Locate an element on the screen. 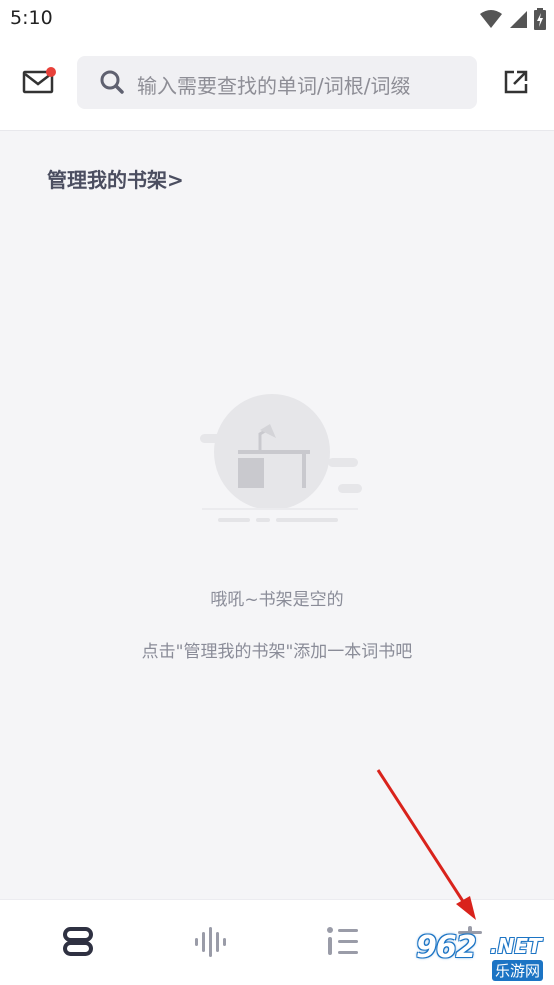 This screenshot has width=554, height=985. empty-desk-illustration is located at coordinates (281, 458).